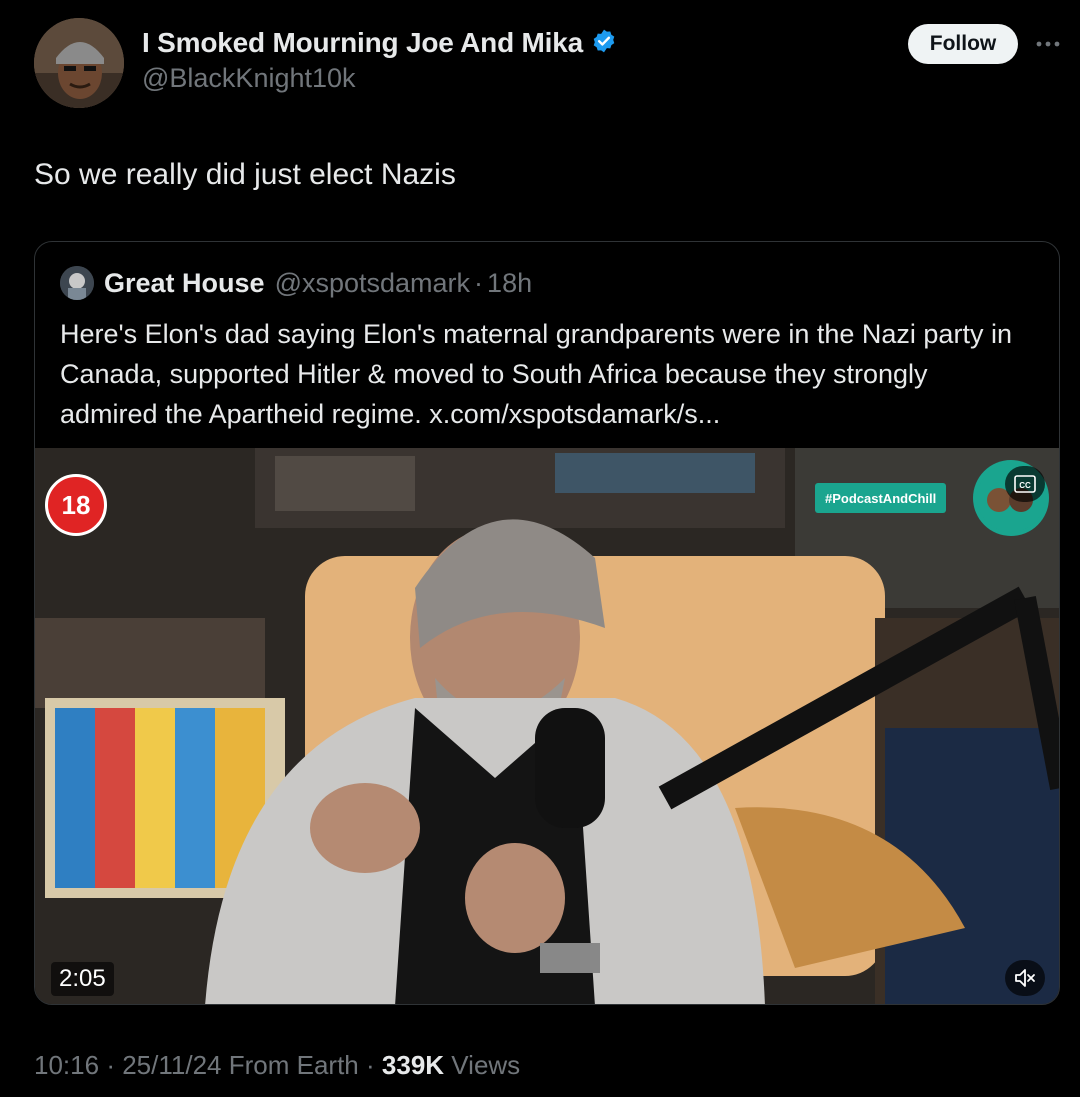 Image resolution: width=1080 pixels, height=1097 pixels. What do you see at coordinates (604, 43) in the screenshot?
I see `verified-badge-icon` at bounding box center [604, 43].